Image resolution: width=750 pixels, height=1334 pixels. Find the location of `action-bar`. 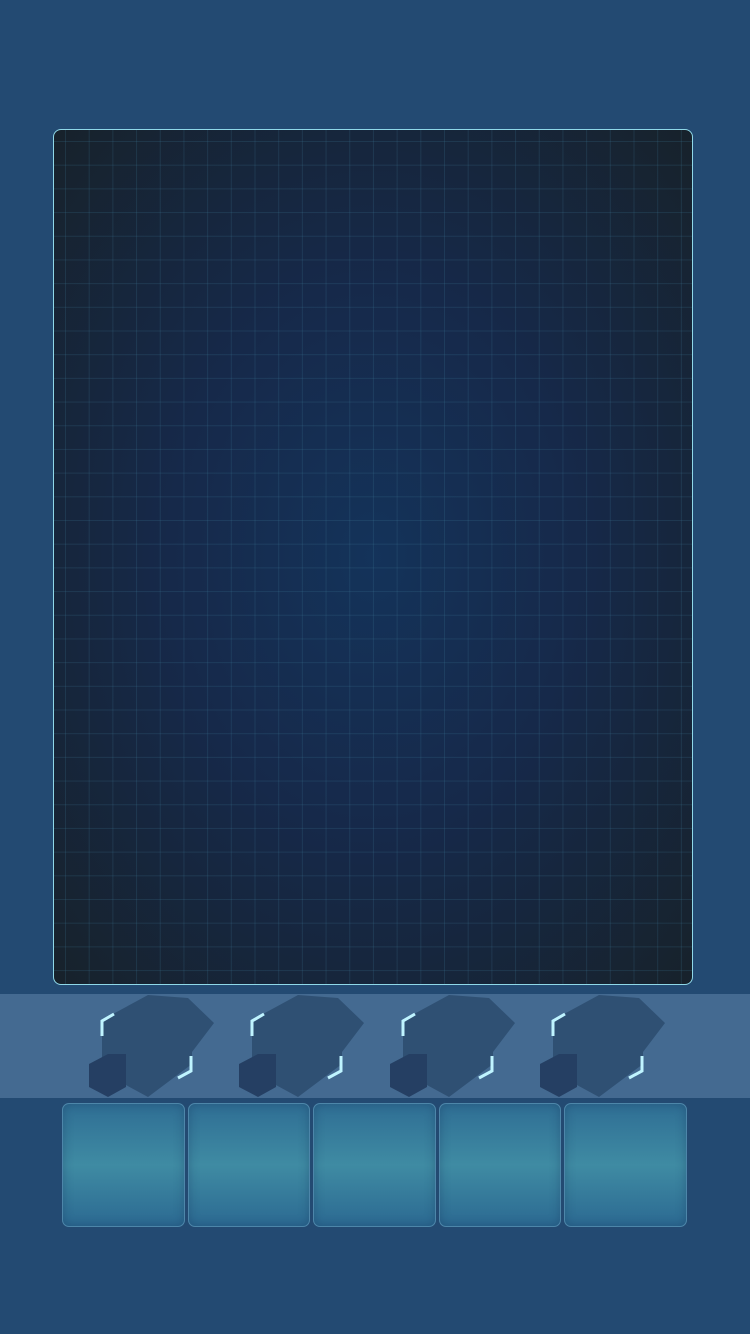

action-bar is located at coordinates (374, 1165).